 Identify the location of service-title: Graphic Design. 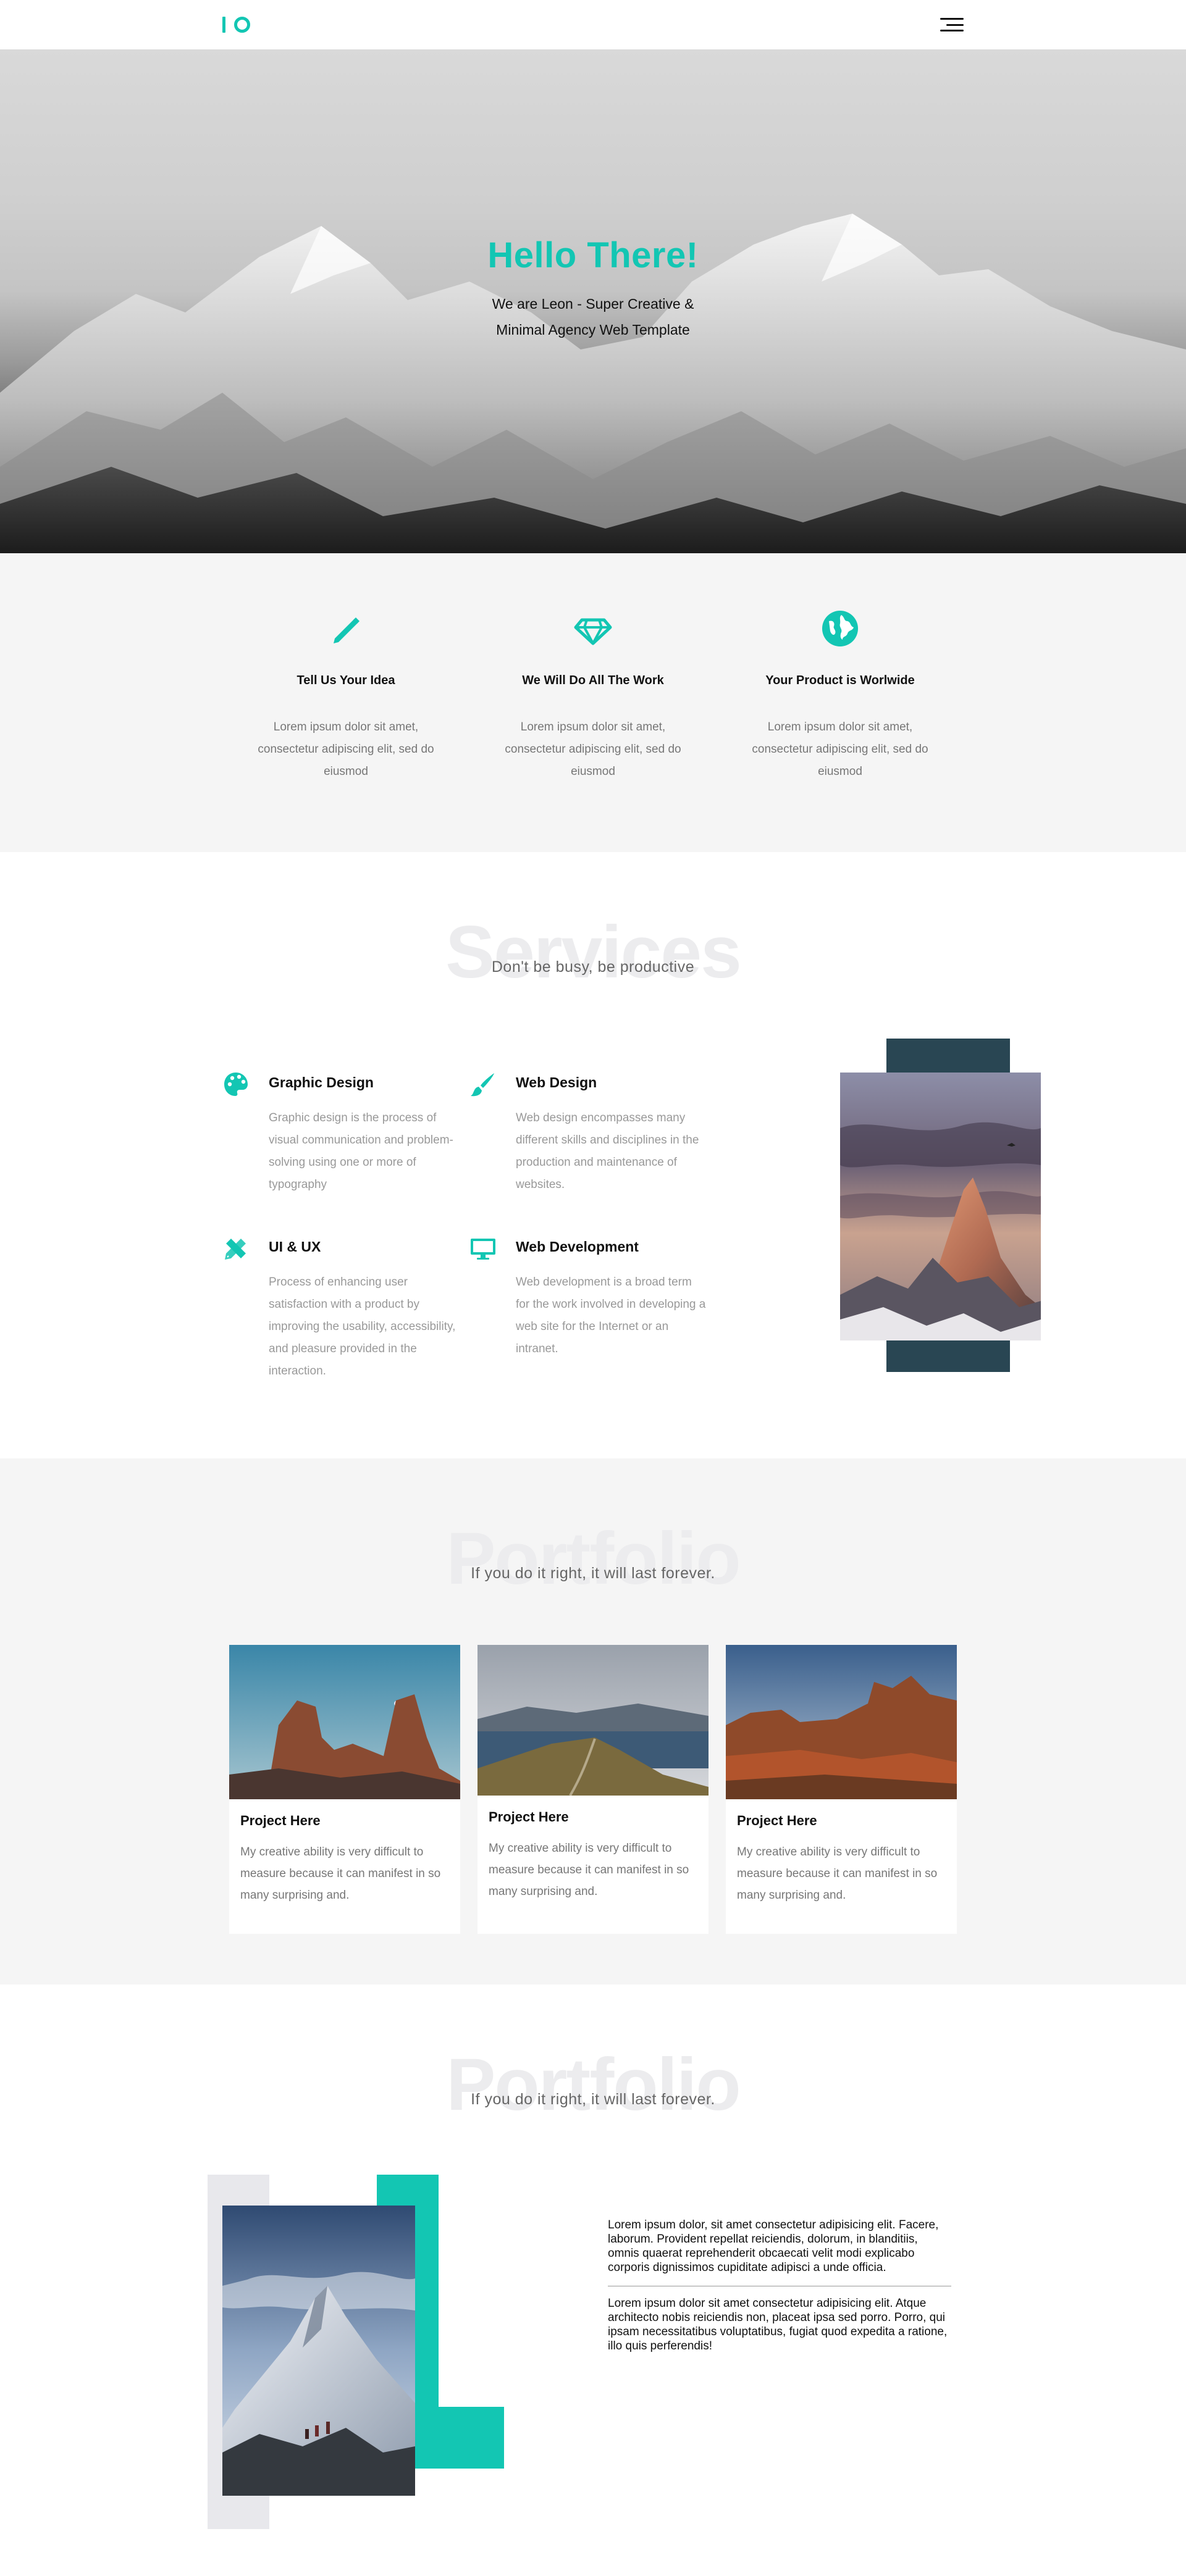
(321, 1082).